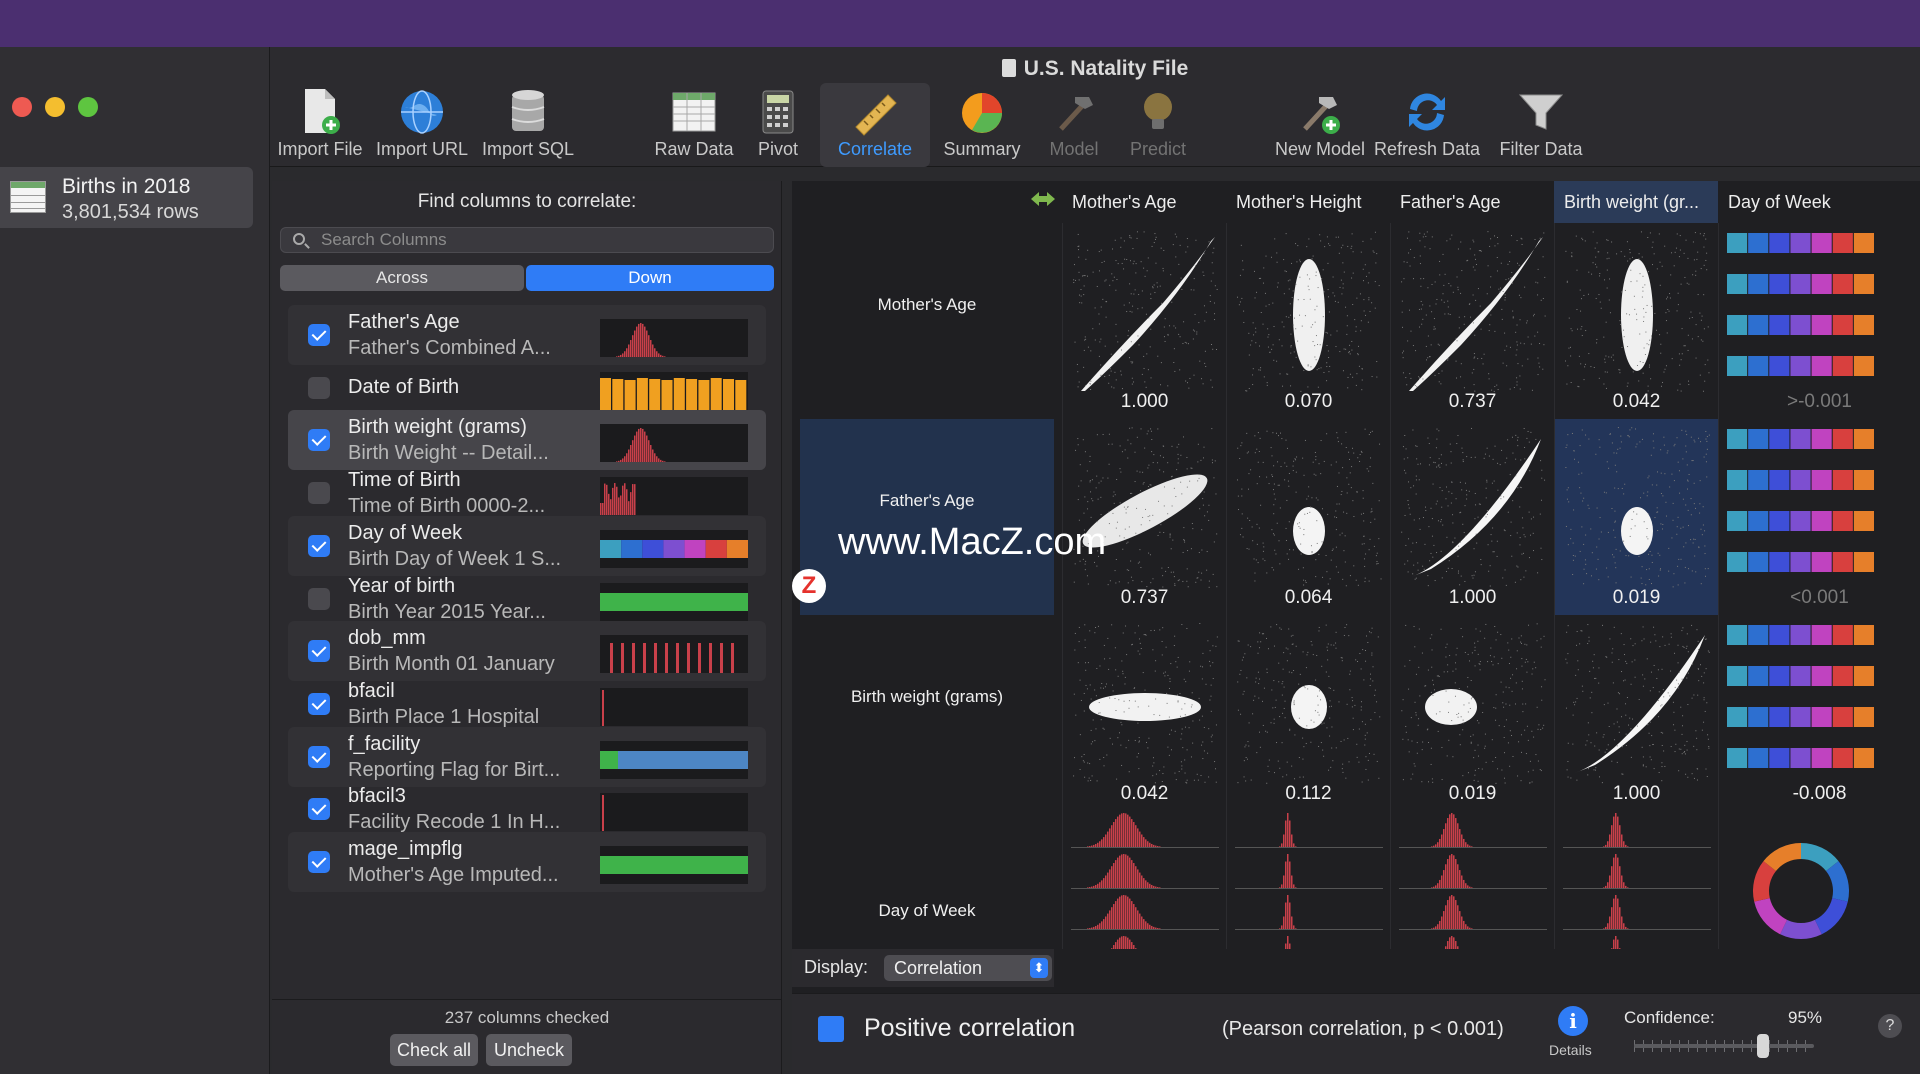 Image resolution: width=1920 pixels, height=1074 pixels. I want to click on matrix-column-header: Mother's Age, so click(1144, 202).